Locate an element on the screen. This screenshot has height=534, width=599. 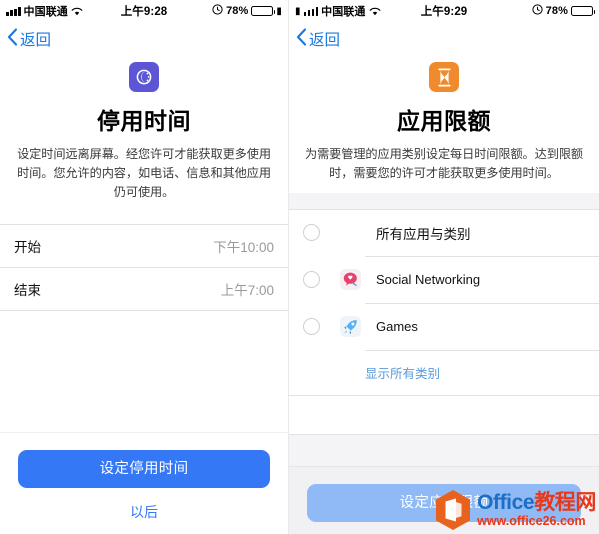
schedule-row-value: 下午10:00 is located at coordinates (243, 247).